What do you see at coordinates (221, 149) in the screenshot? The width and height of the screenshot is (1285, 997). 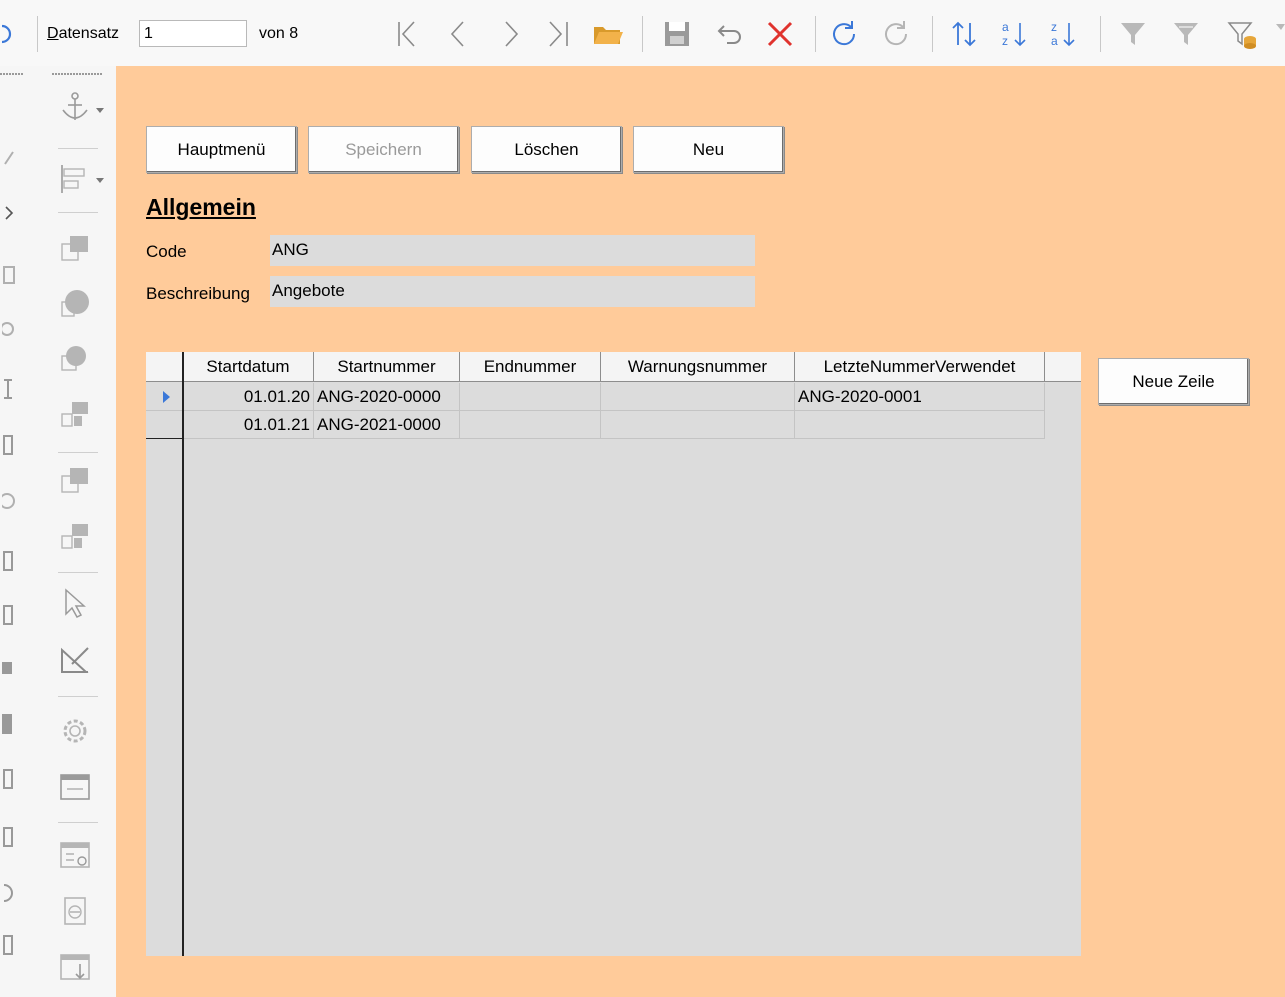 I see `main-menu-button: Hauptmenü` at bounding box center [221, 149].